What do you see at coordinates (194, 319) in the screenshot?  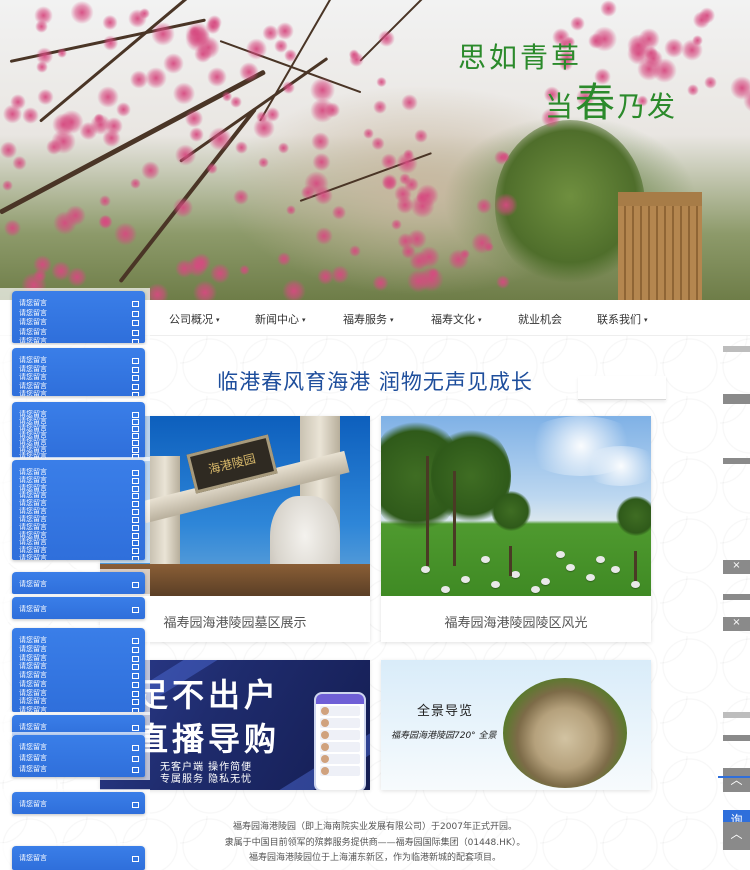 I see `nav-item-company: 公司概况 ▾` at bounding box center [194, 319].